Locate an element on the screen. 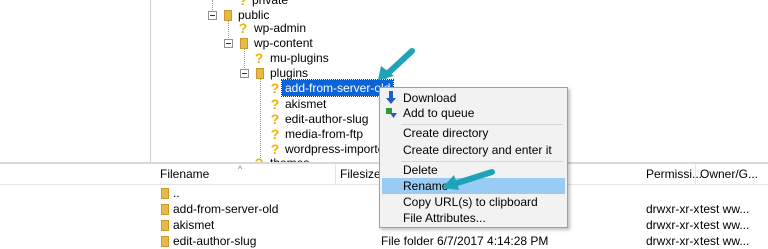 Image resolution: width=768 pixels, height=249 pixels. tree-node-label: media-from-ftp is located at coordinates (324, 134).